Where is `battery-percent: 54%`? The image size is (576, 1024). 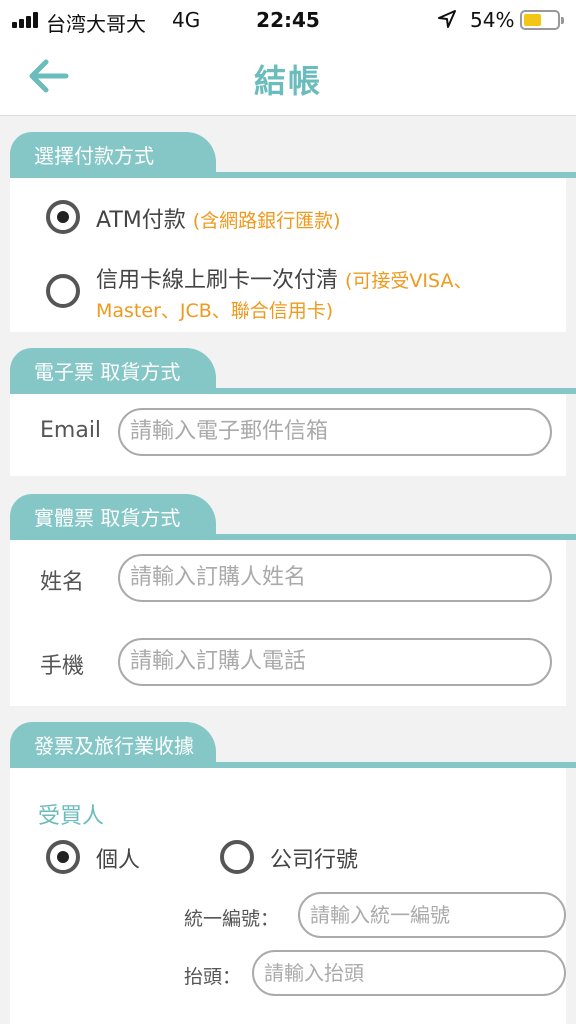 battery-percent: 54% is located at coordinates (492, 20).